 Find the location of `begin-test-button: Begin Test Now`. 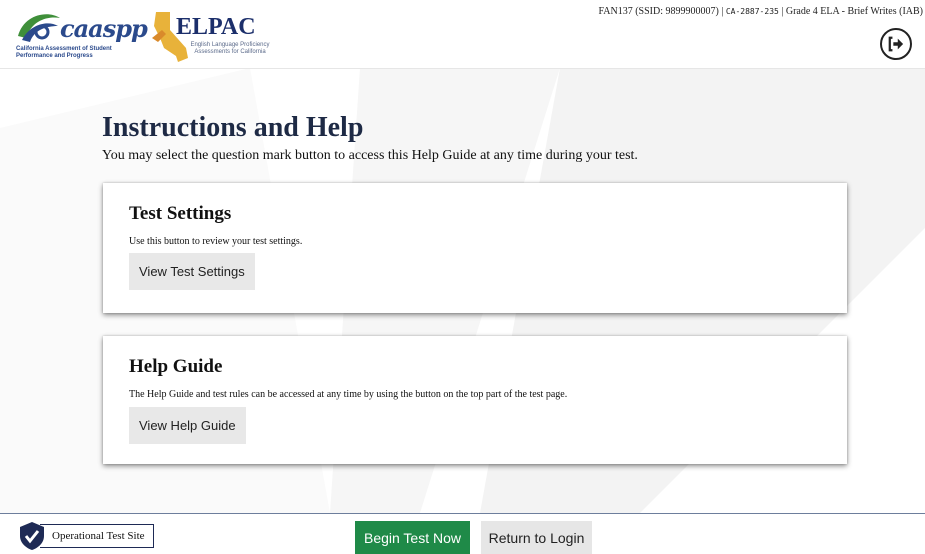

begin-test-button: Begin Test Now is located at coordinates (412, 537).